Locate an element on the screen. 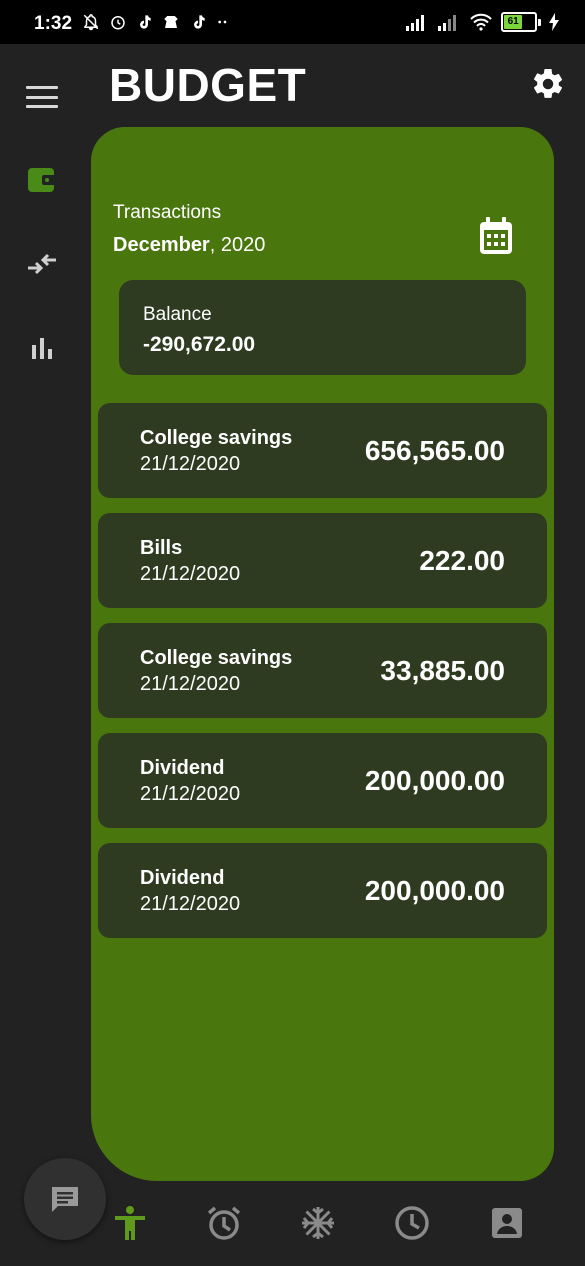 This screenshot has height=1266, width=585. wallet-icon is located at coordinates (42, 180).